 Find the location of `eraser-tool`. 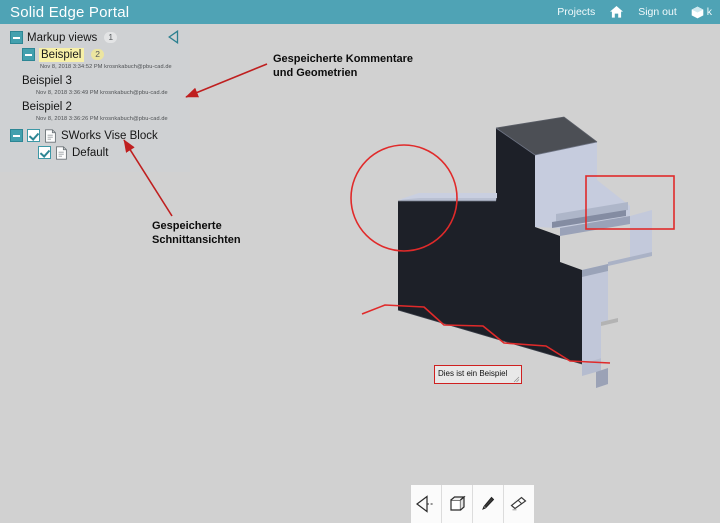

eraser-tool is located at coordinates (519, 504).